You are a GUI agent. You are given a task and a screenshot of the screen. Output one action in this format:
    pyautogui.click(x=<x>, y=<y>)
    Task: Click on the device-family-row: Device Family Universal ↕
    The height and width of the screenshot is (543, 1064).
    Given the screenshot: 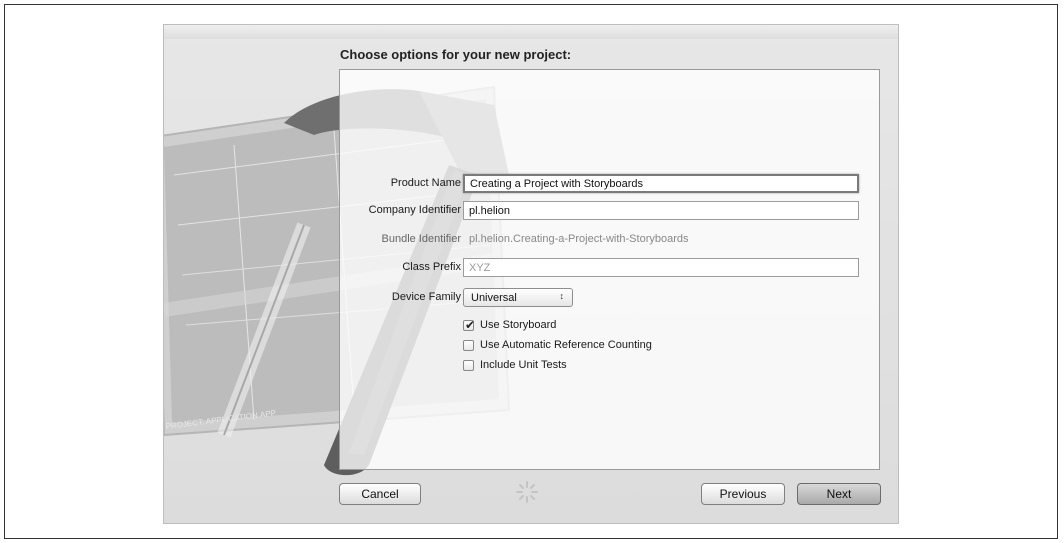 What is the action you would take?
    pyautogui.click(x=610, y=298)
    